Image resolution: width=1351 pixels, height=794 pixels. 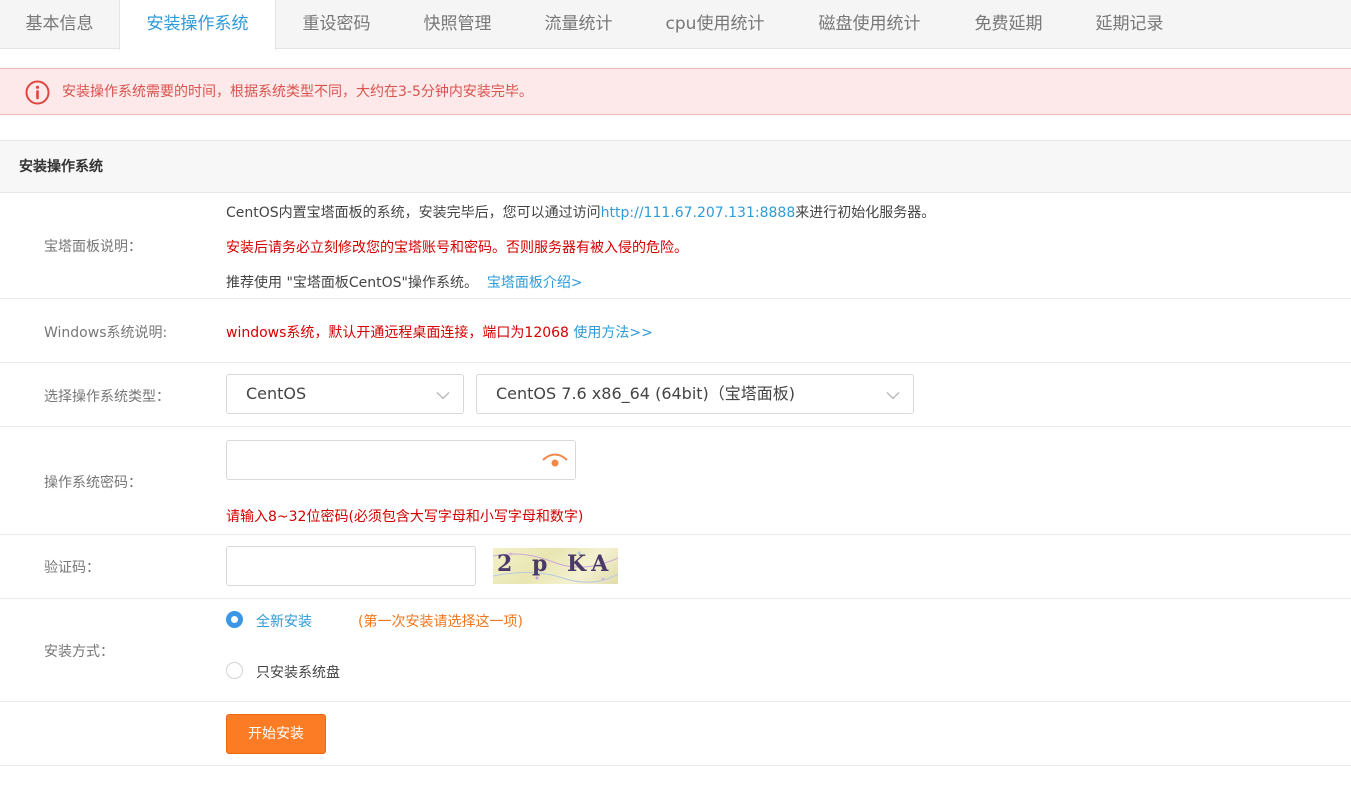 What do you see at coordinates (93, 247) in the screenshot?
I see `baota-label: 宝塔面板说明：` at bounding box center [93, 247].